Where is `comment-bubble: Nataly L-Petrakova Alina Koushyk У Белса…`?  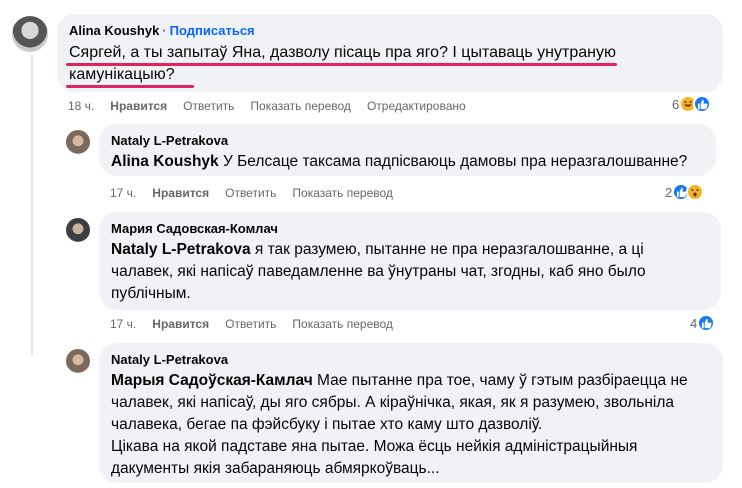 comment-bubble: Nataly L-Petrakova Alina Koushyk У Белса… is located at coordinates (407, 150).